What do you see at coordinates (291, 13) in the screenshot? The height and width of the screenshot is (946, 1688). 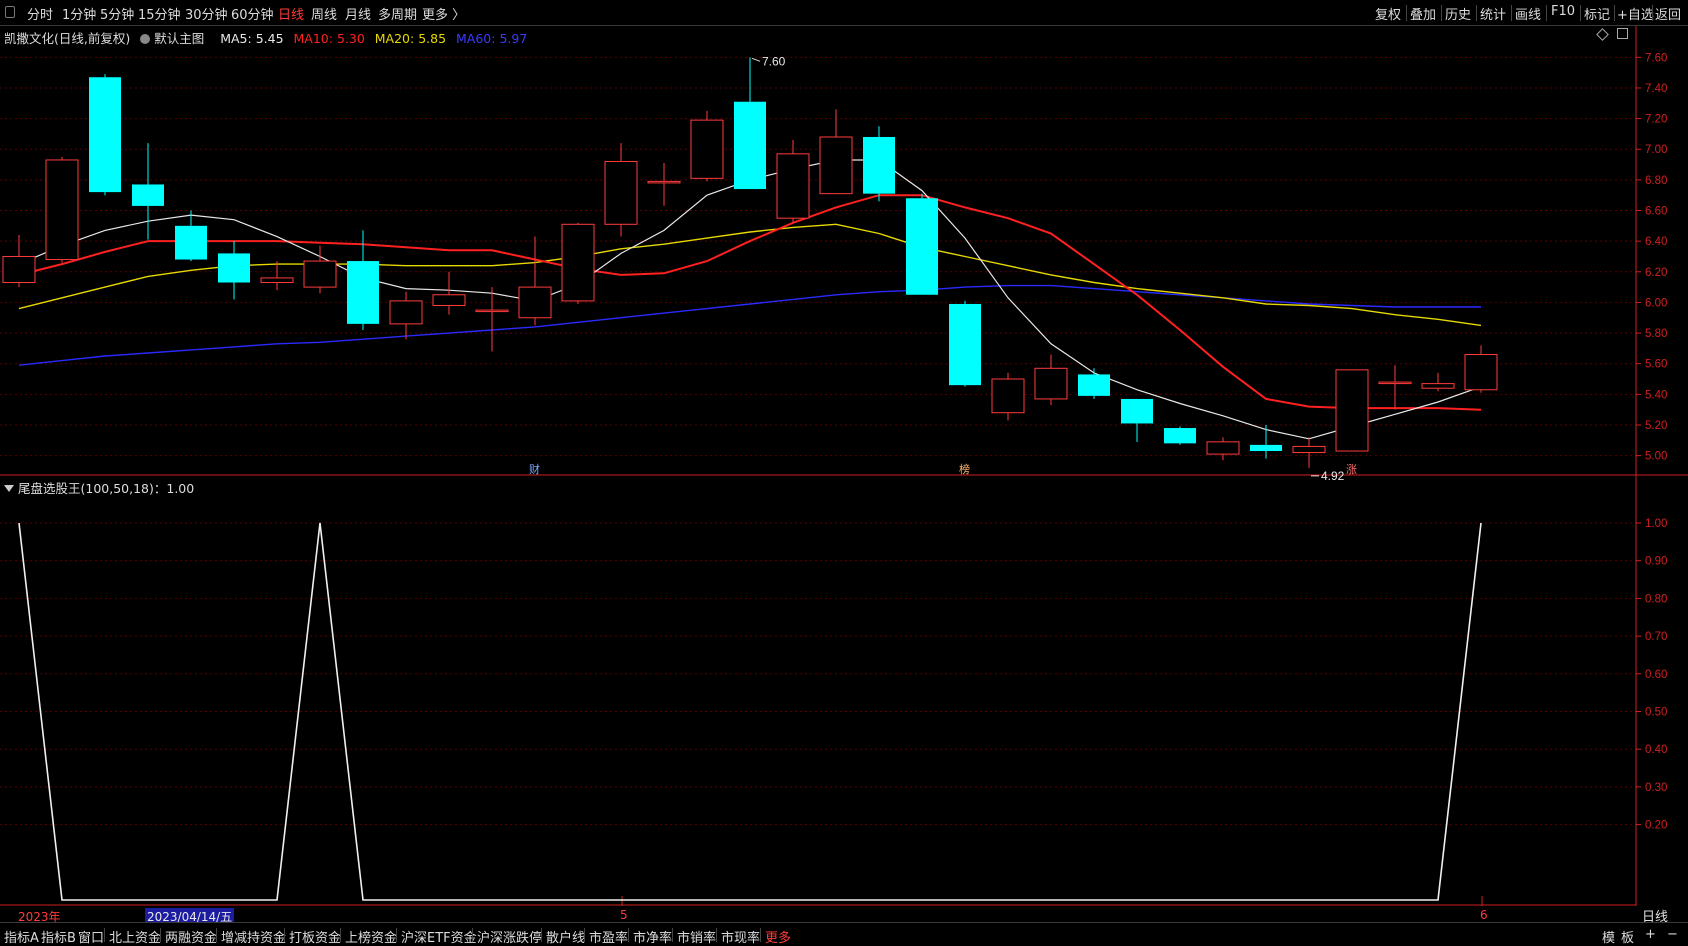 I see `tab-daily: 日线` at bounding box center [291, 13].